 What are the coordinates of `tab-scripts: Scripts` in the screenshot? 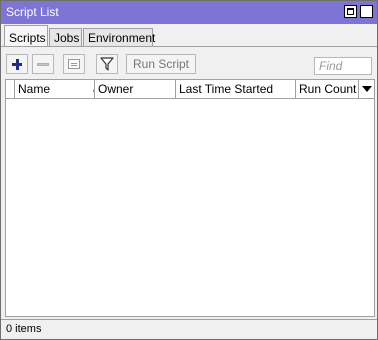 It's located at (26, 36).